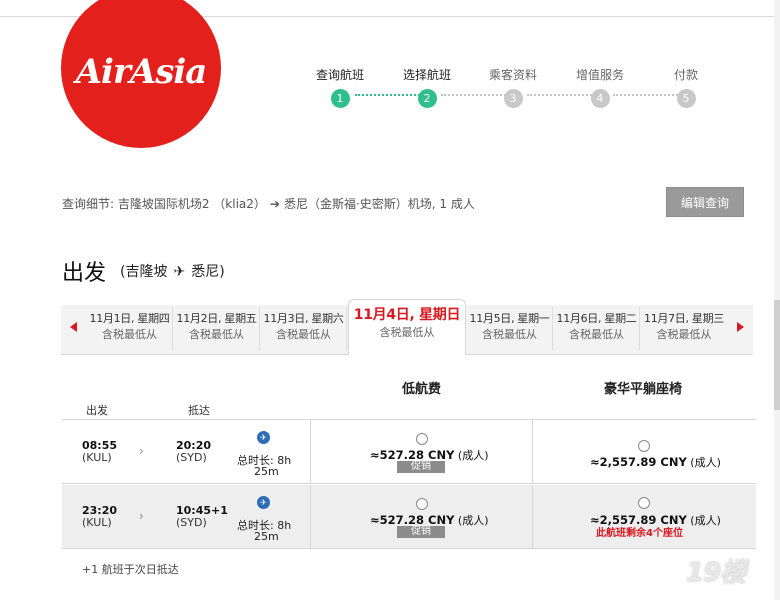 The height and width of the screenshot is (600, 780). I want to click on airasia-logo: AirAsia, so click(141, 74).